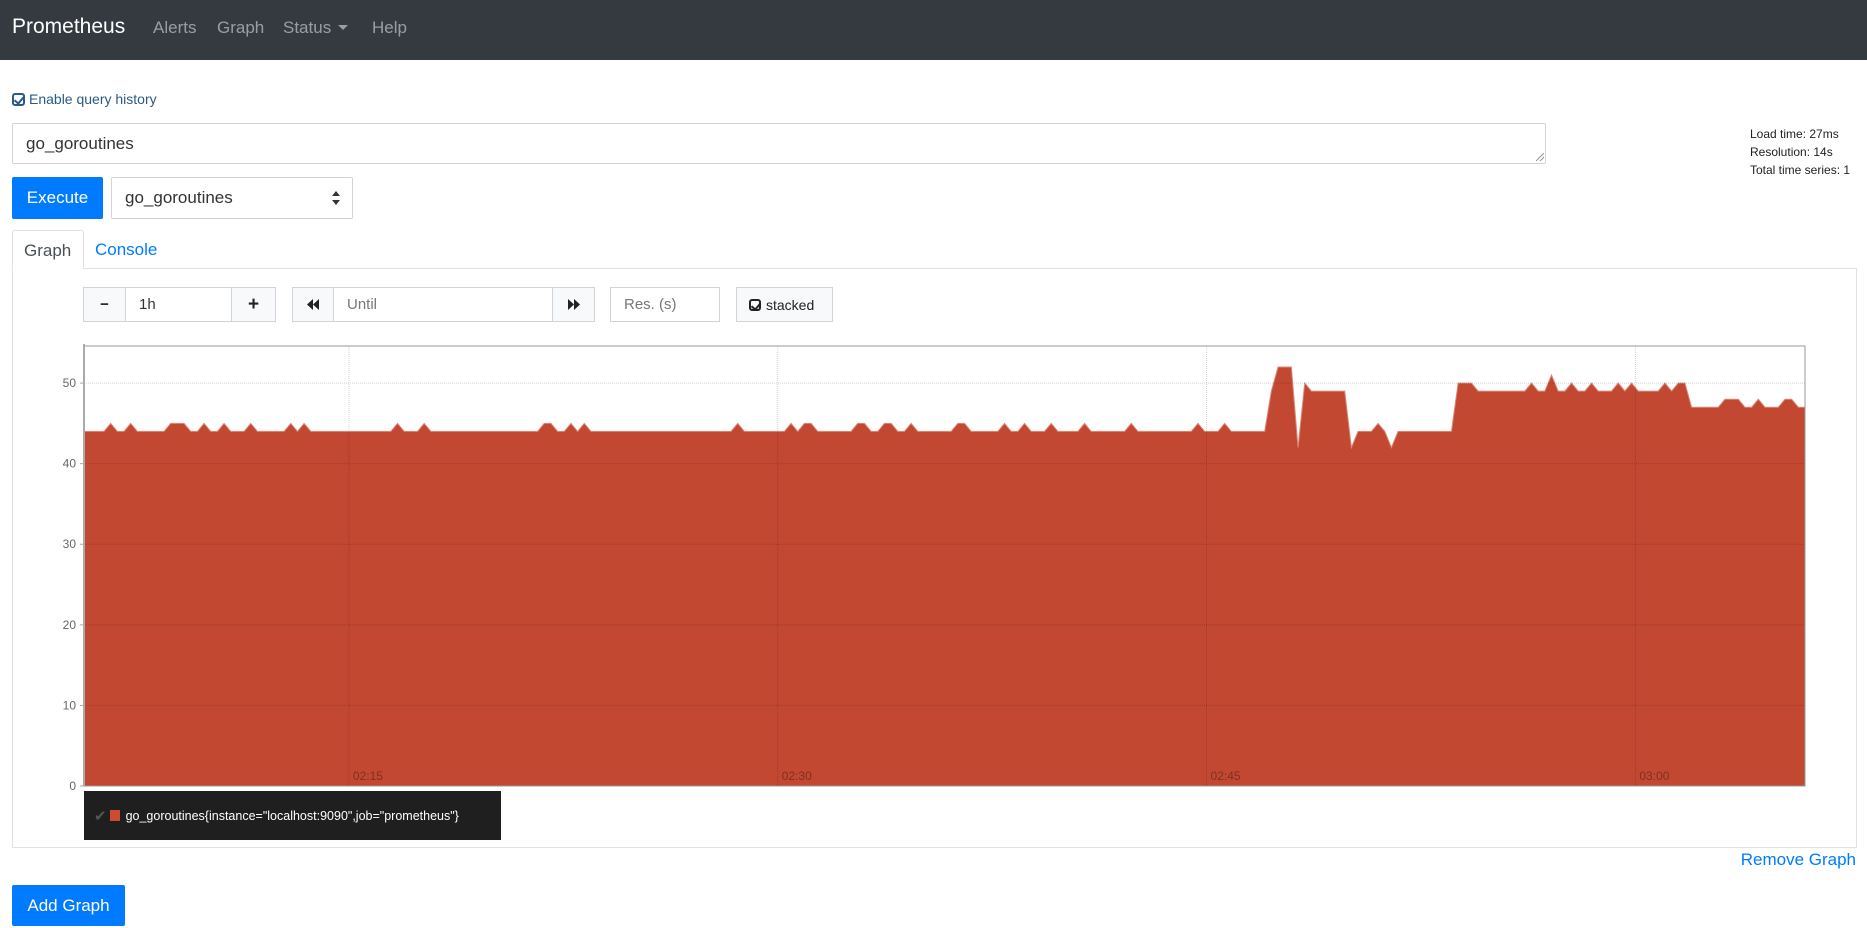 The width and height of the screenshot is (1867, 928). What do you see at coordinates (1654, 776) in the screenshot?
I see `x-tick-label: 03:00` at bounding box center [1654, 776].